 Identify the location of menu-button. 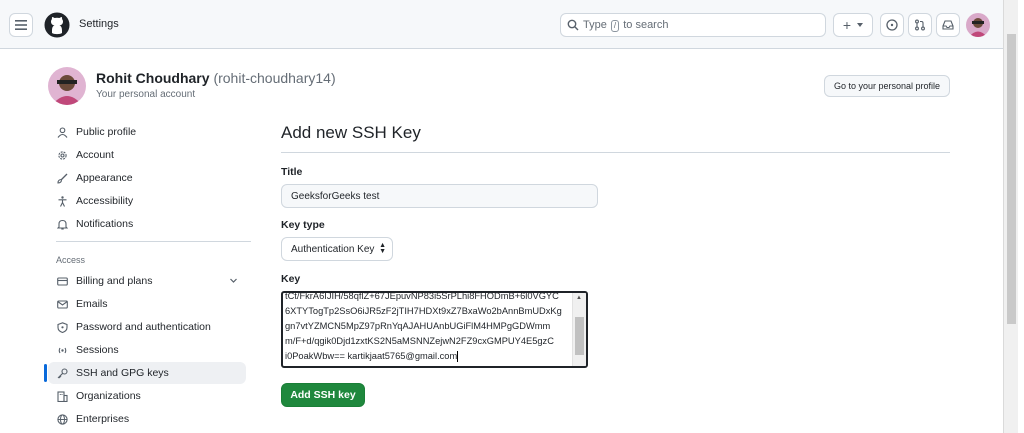
(21, 25).